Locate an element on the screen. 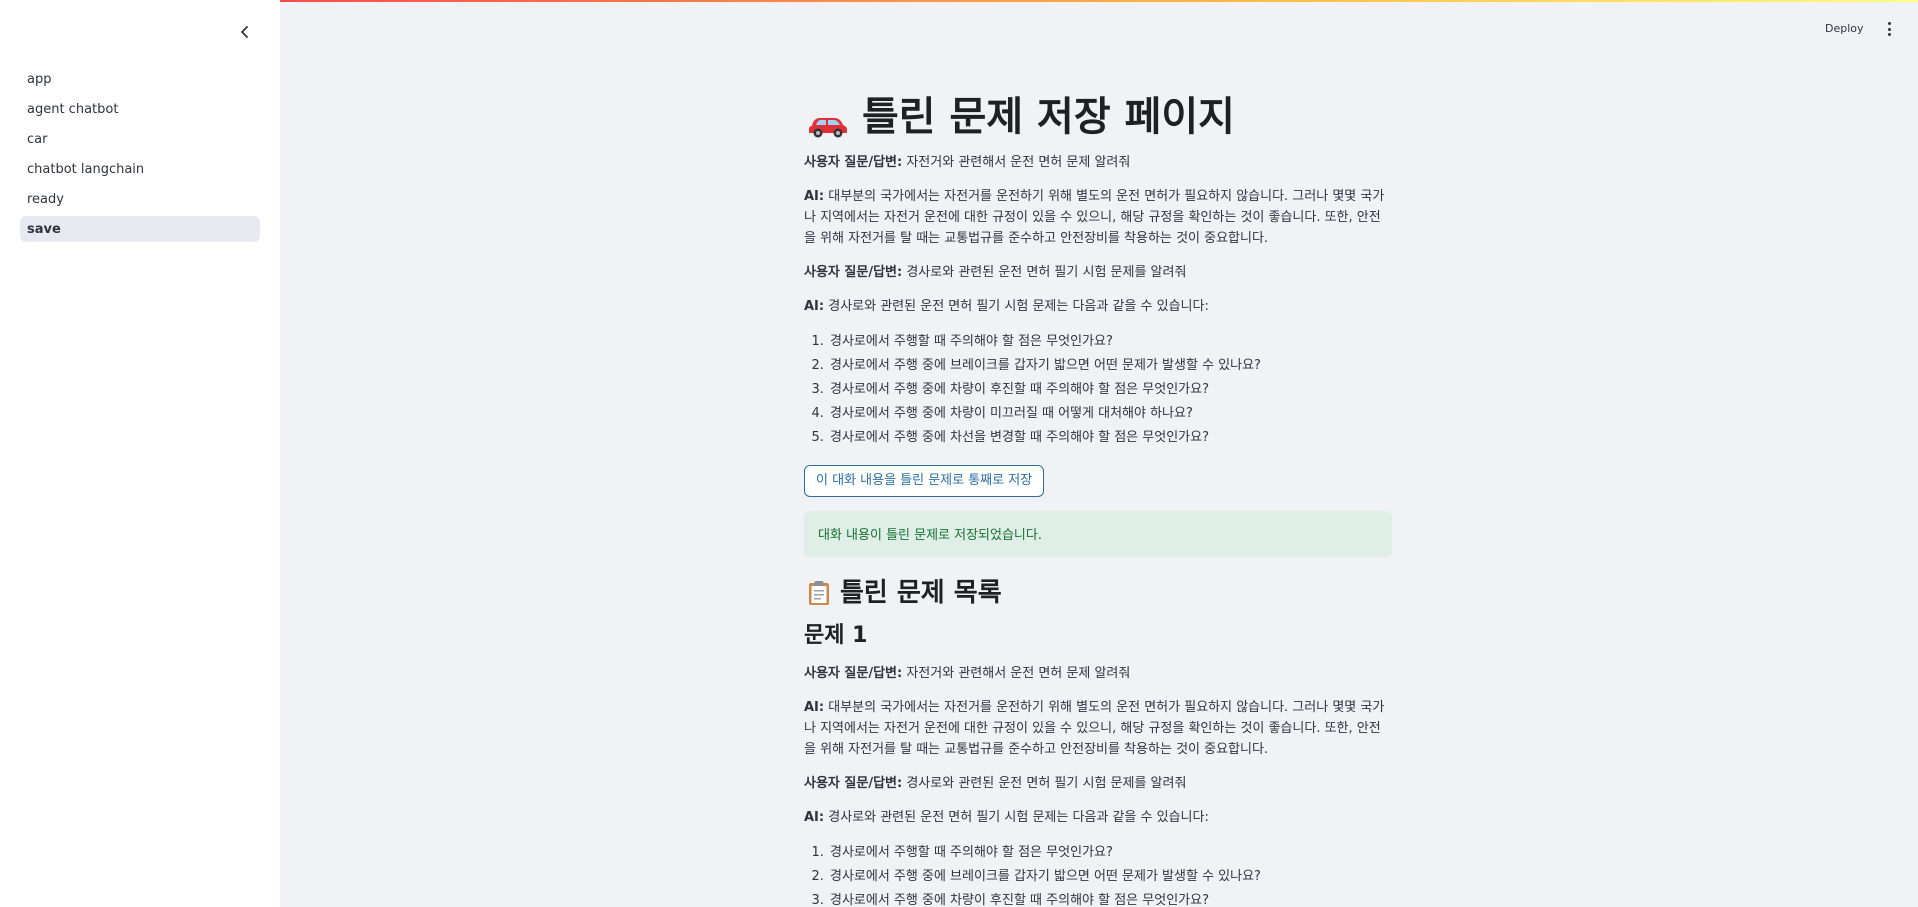  sidebar-item-chatbot-langchain: chatbot langchain is located at coordinates (140, 169).